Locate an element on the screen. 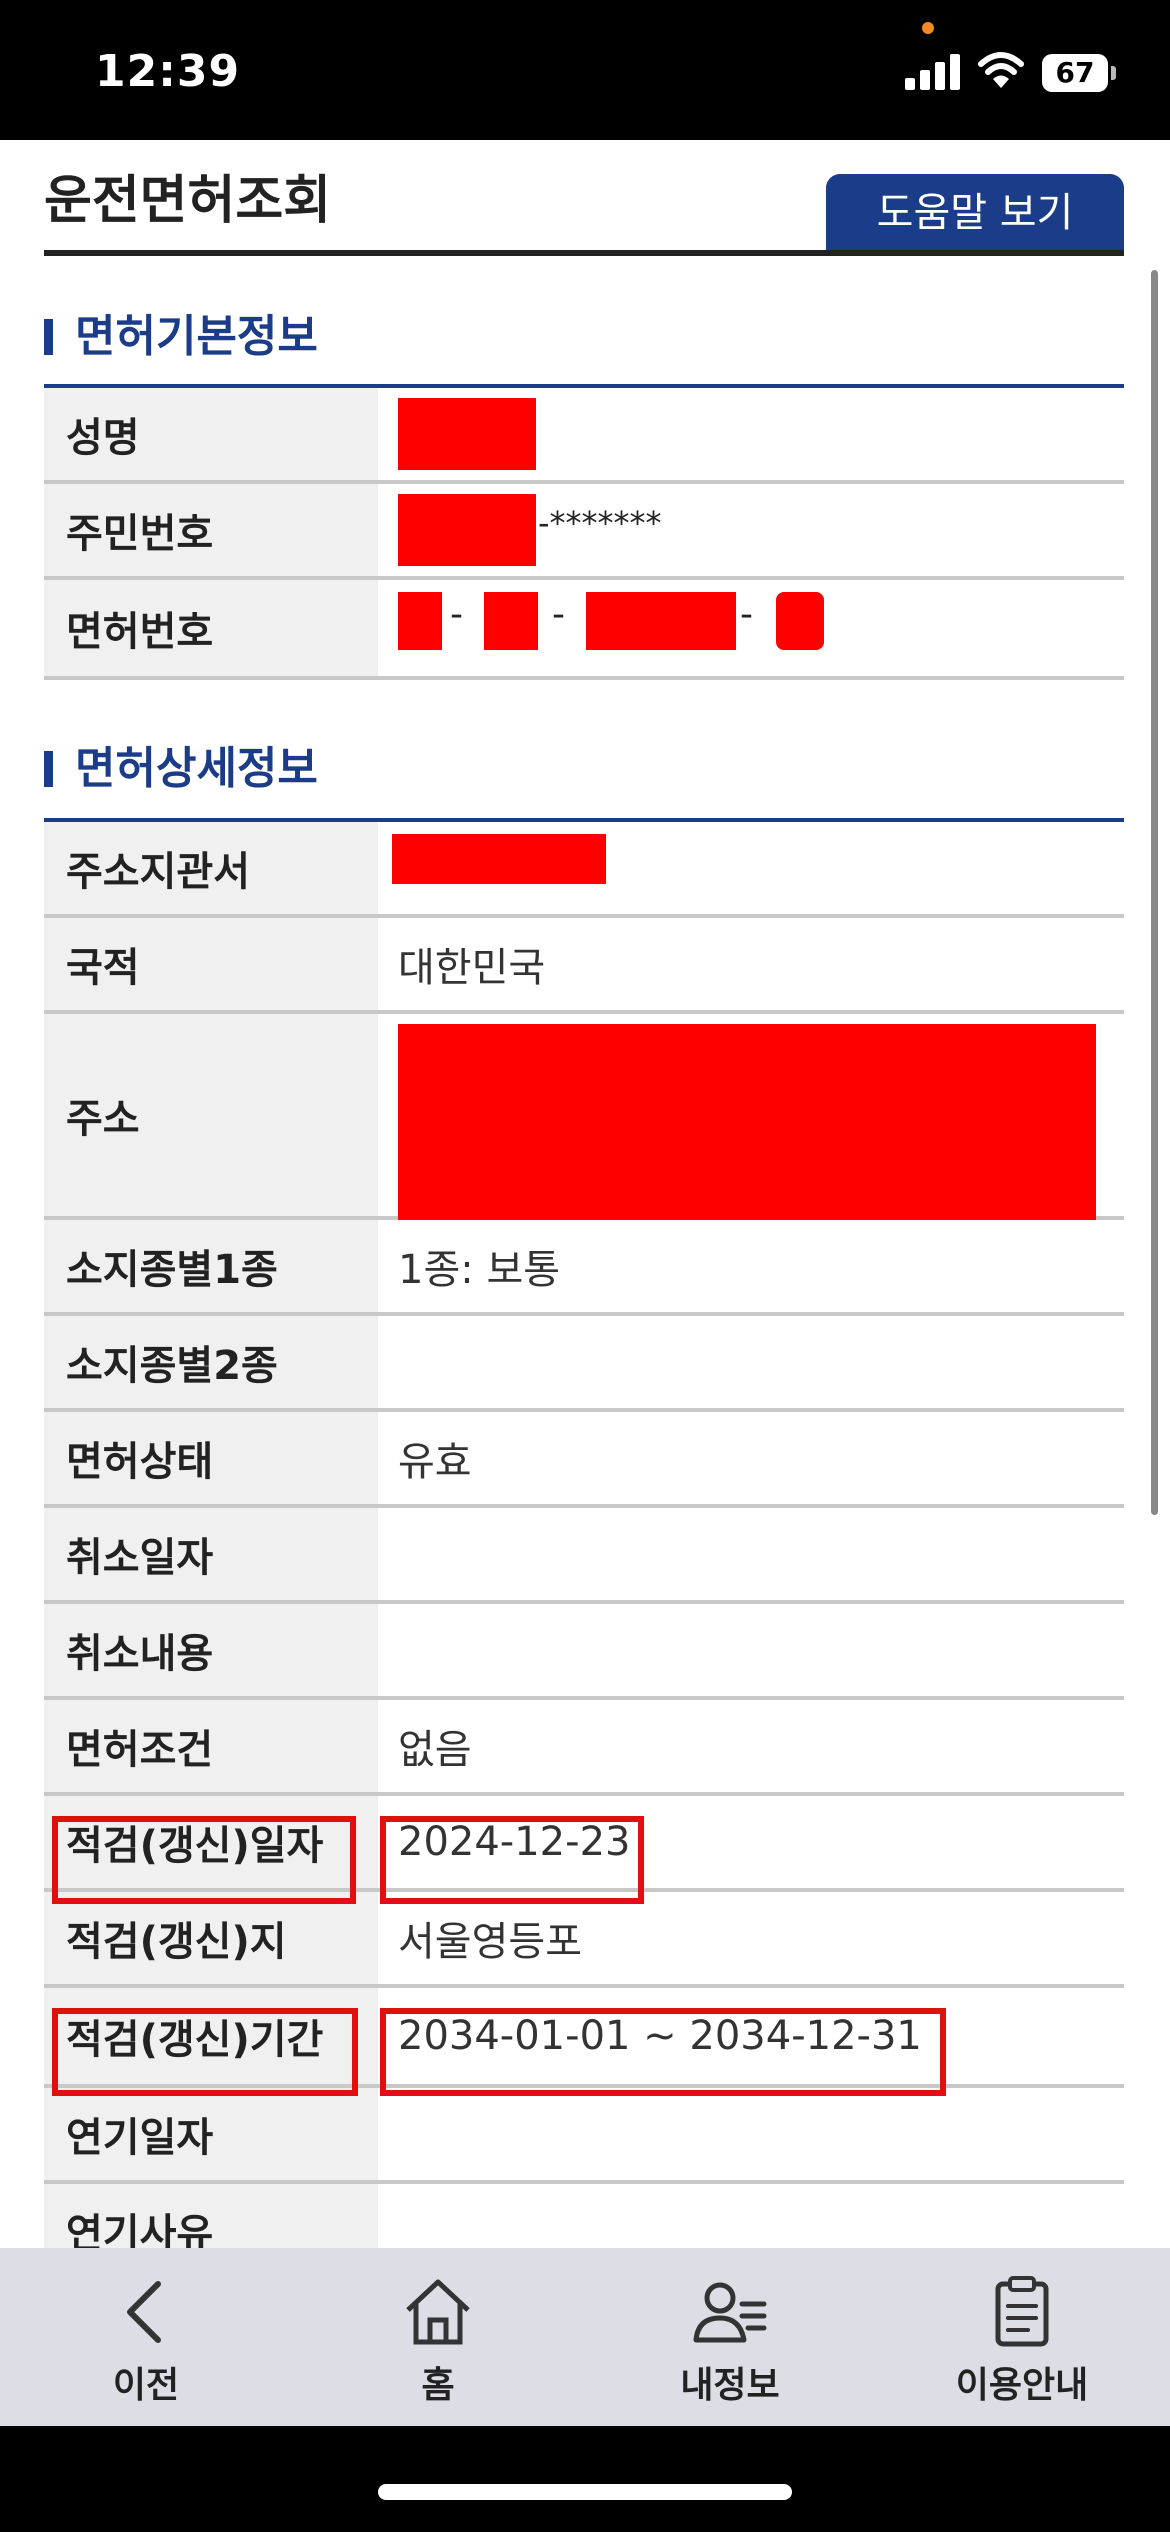 The height and width of the screenshot is (2532, 1170). resident-number-mask: -******* is located at coordinates (600, 523).